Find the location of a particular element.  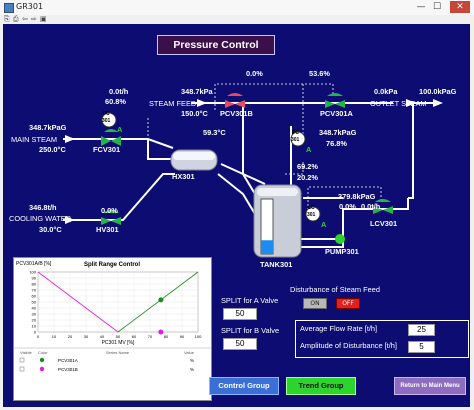

split-b-input: 50 is located at coordinates (240, 344).